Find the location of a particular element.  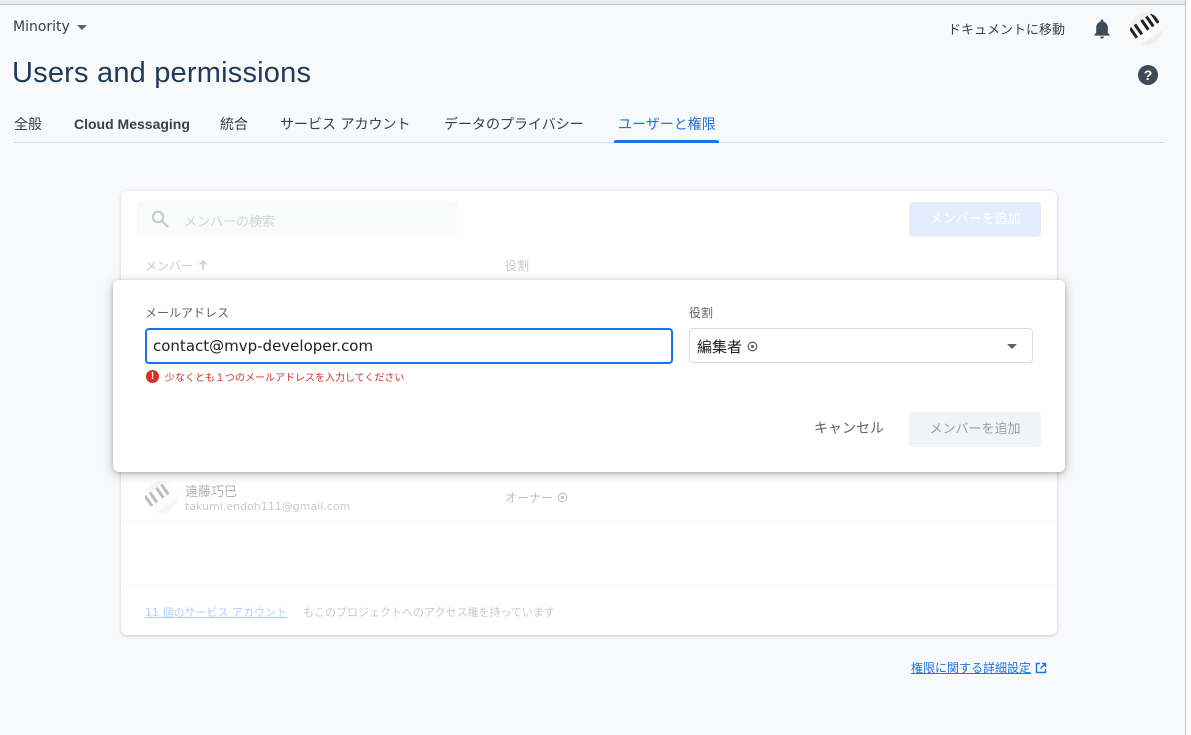

account-avatar is located at coordinates (1146, 29).